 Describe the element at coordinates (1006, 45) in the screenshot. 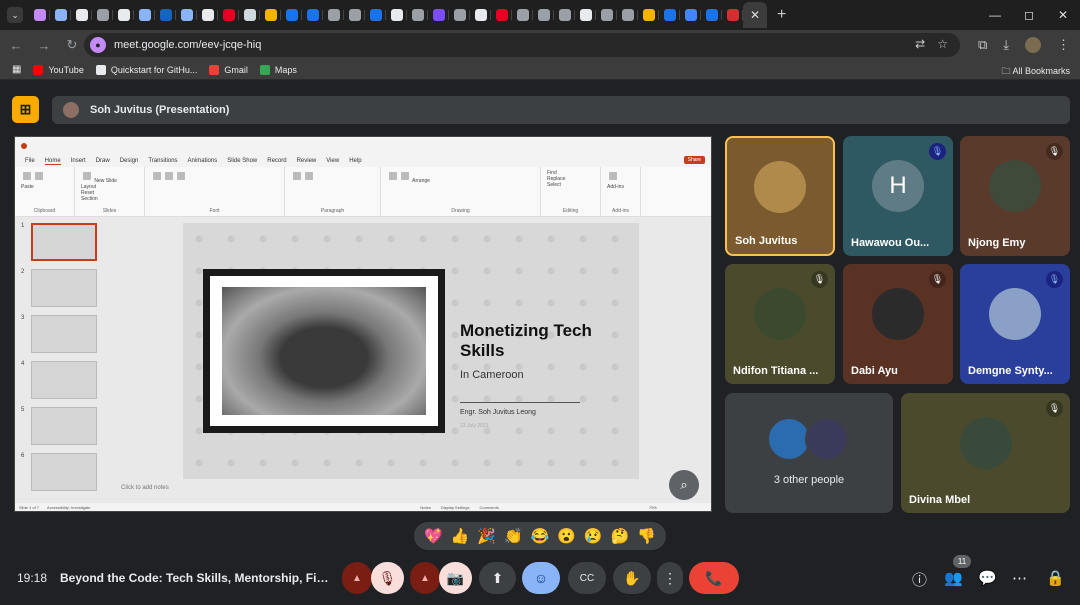

I see `download-icon: ⤓` at that location.